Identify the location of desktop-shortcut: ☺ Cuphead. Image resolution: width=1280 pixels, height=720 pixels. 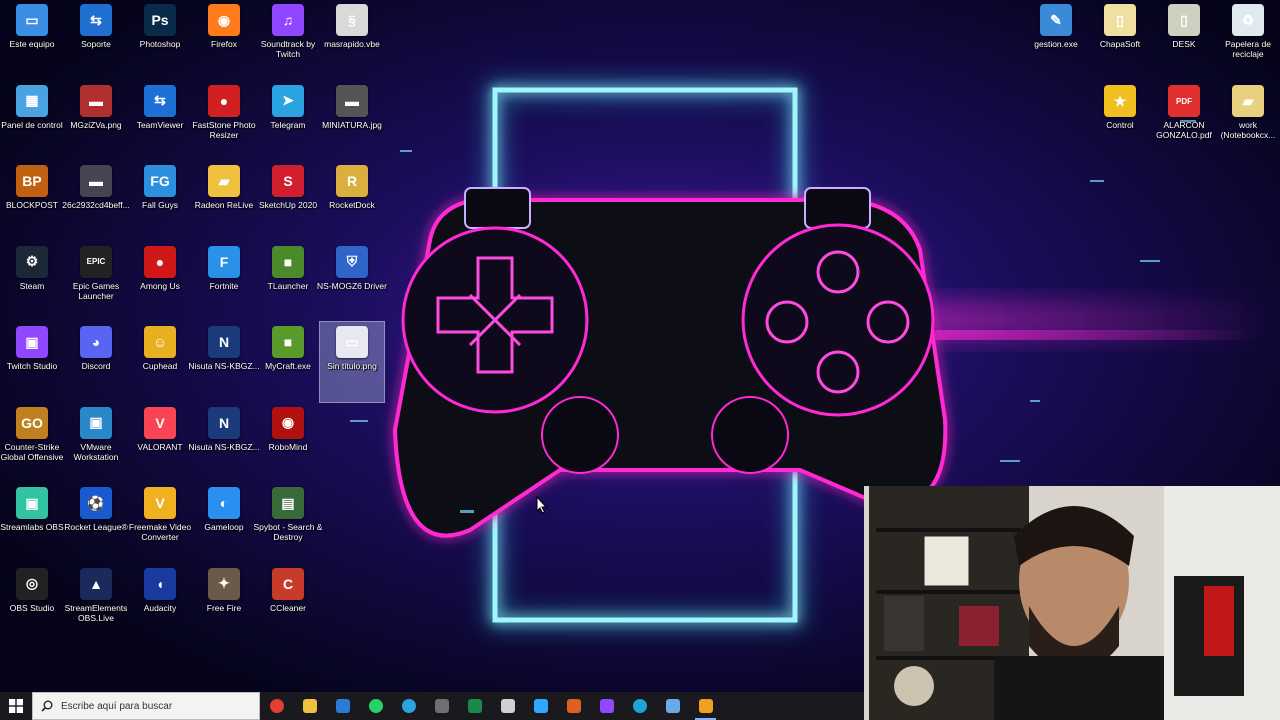
(160, 362).